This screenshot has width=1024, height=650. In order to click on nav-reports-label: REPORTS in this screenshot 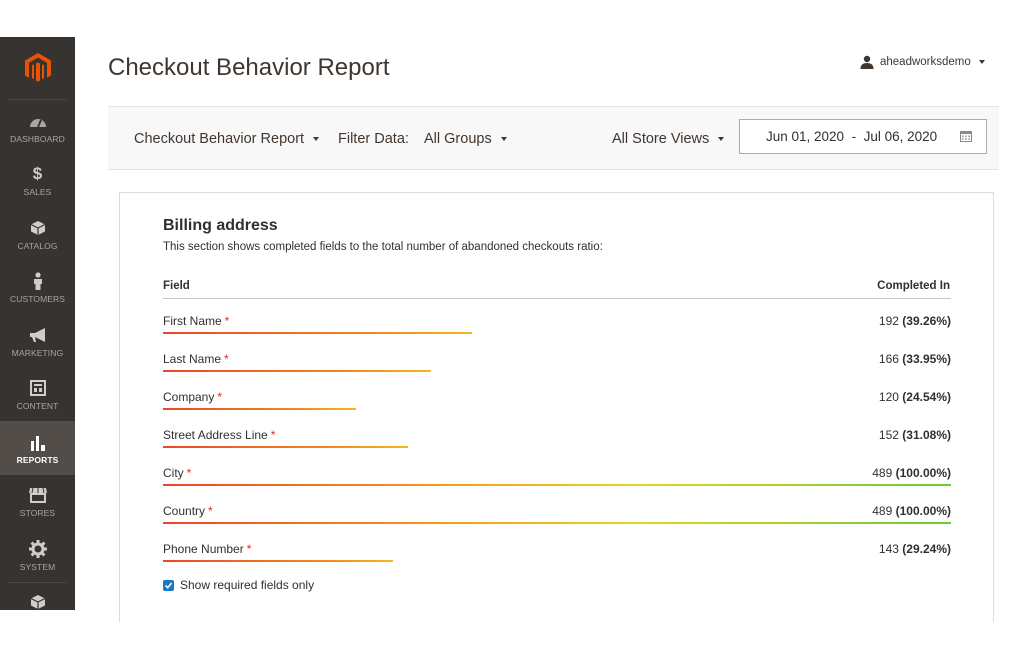, I will do `click(37, 459)`.